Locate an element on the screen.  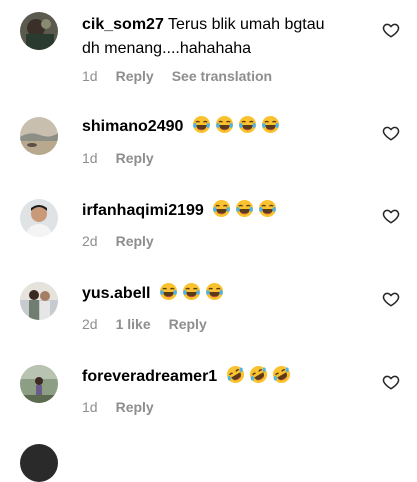
see-translation-button: See translation is located at coordinates (222, 76).